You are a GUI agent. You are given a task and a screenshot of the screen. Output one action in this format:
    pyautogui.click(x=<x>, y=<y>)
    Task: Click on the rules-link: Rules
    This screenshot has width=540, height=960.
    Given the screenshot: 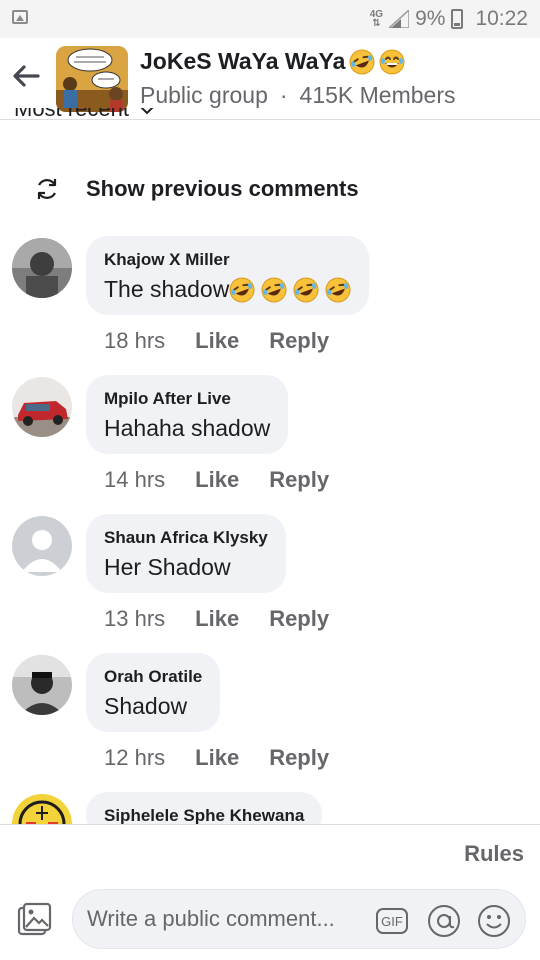 What is the action you would take?
    pyautogui.click(x=494, y=854)
    